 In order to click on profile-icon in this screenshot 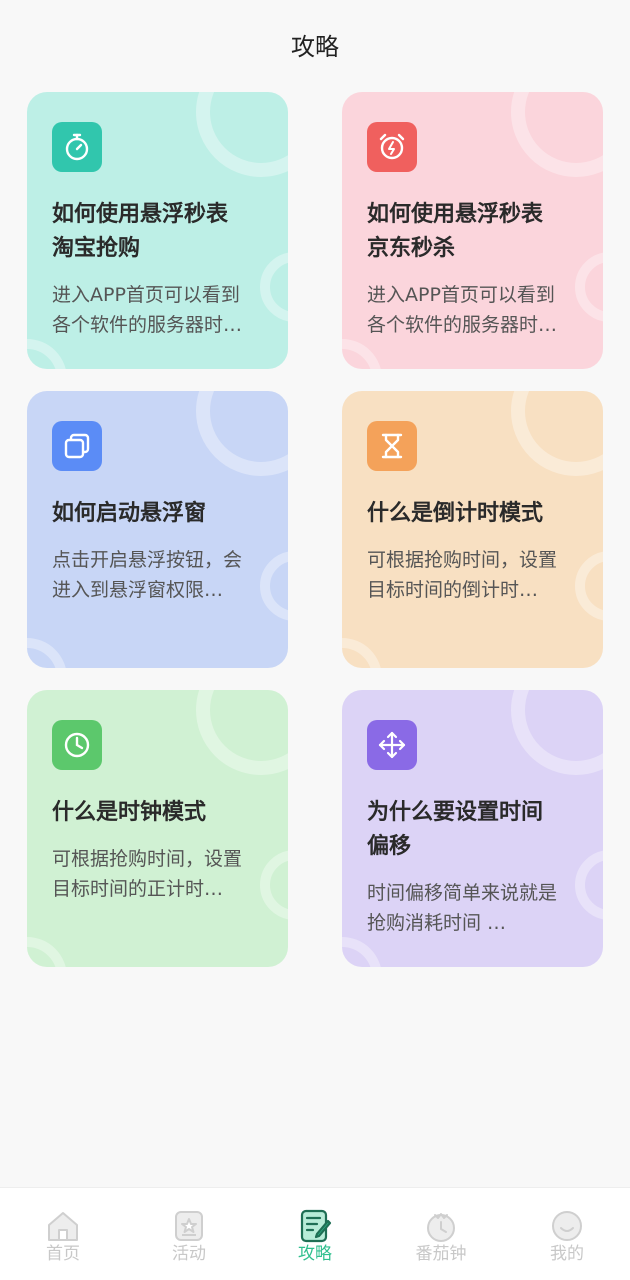, I will do `click(567, 1226)`.